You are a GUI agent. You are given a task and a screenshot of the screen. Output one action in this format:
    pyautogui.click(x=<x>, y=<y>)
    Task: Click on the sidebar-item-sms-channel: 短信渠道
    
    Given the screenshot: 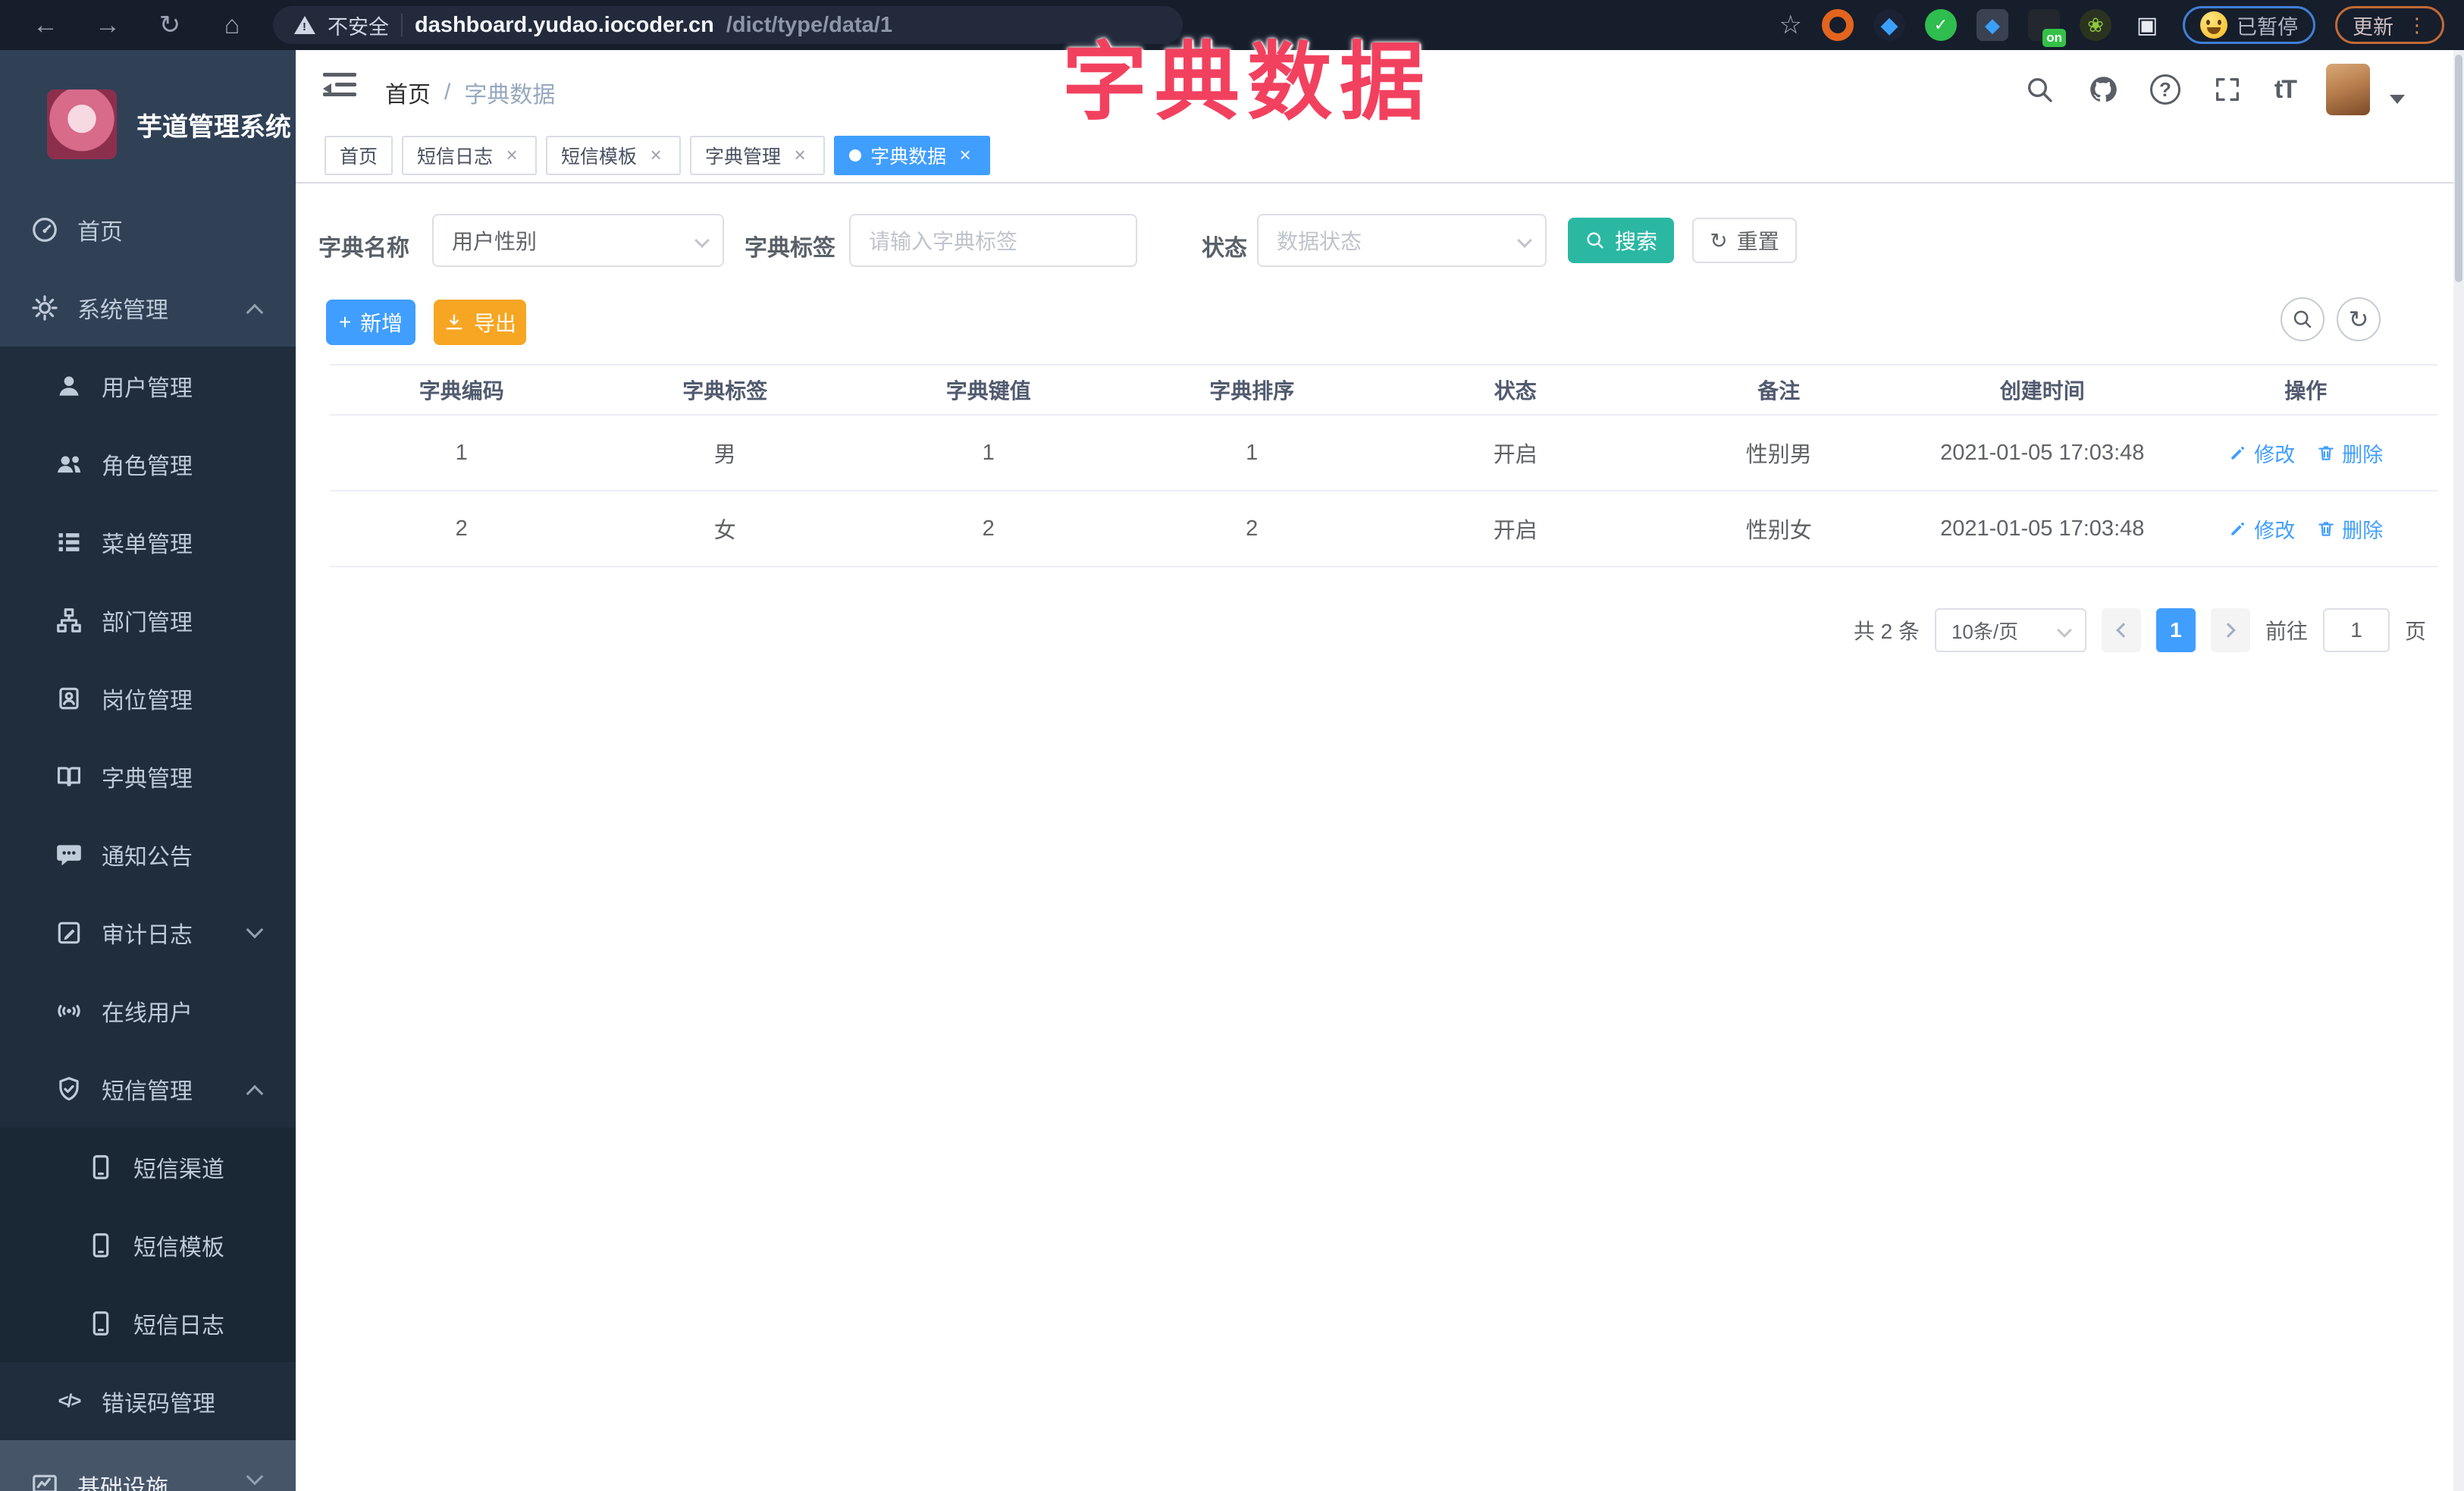 What is the action you would take?
    pyautogui.click(x=148, y=1167)
    